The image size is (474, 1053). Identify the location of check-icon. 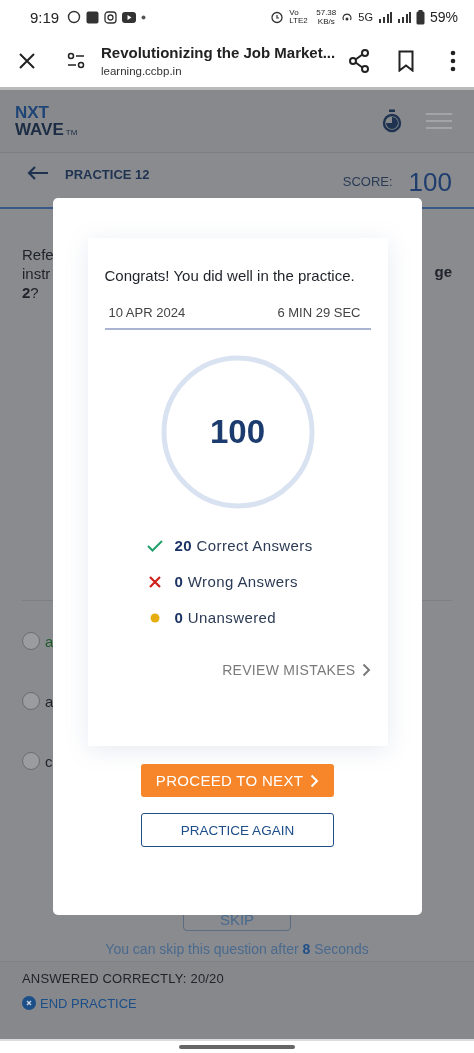
(154, 545).